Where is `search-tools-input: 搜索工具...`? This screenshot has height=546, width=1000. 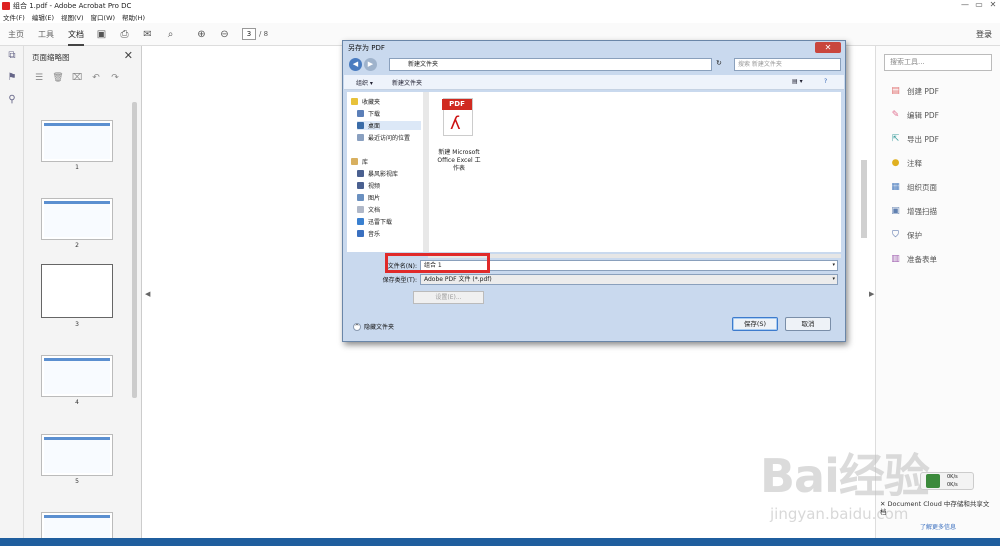 search-tools-input: 搜索工具... is located at coordinates (938, 62).